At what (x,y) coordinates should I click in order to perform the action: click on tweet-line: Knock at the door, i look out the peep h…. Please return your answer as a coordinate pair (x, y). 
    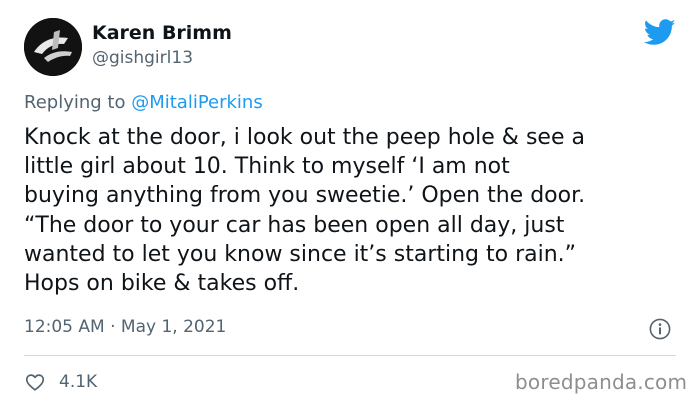
    Looking at the image, I should click on (304, 137).